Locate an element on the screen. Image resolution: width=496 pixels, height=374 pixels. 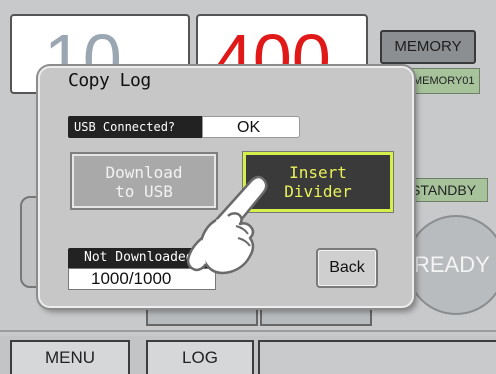
download-button-line2: to USB is located at coordinates (144, 191).